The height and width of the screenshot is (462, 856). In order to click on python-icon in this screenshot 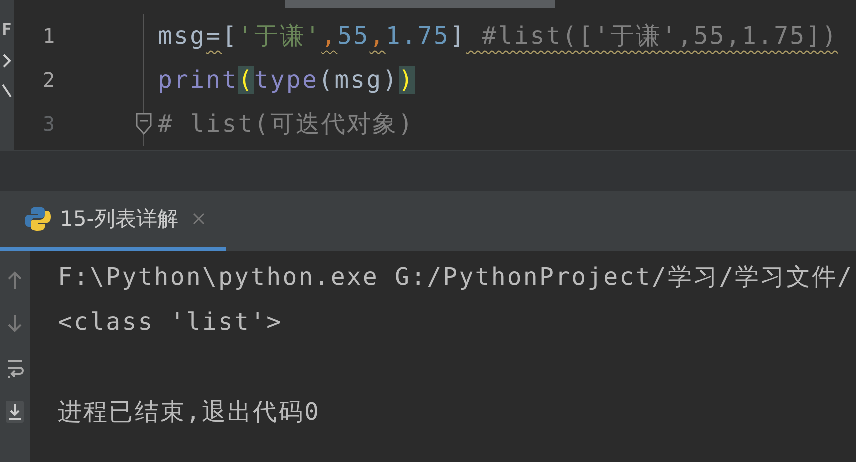, I will do `click(38, 219)`.